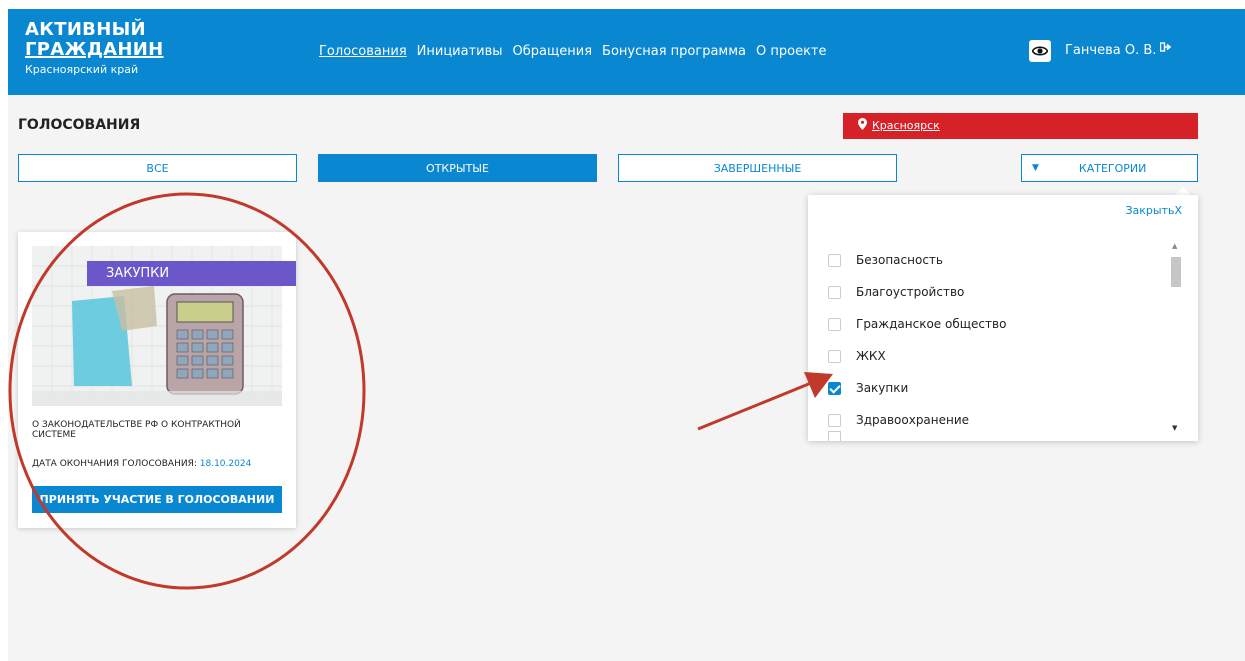 The height and width of the screenshot is (661, 1245). I want to click on categories-dropdown-toggle: ▼ КАТЕГОРИИ, so click(1109, 168).